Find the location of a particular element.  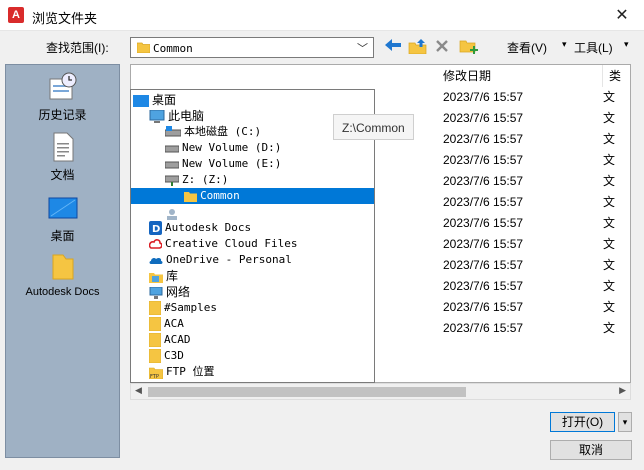

delete-icon is located at coordinates (444, 47).